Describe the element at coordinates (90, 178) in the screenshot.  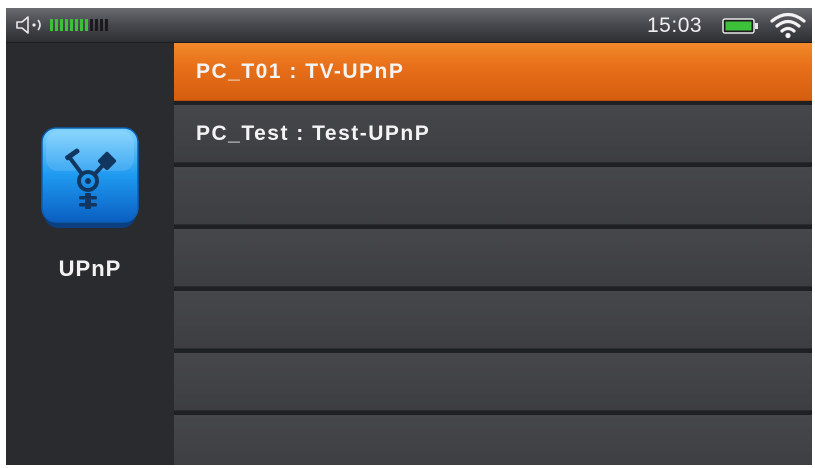
I see `upnp-icon` at that location.